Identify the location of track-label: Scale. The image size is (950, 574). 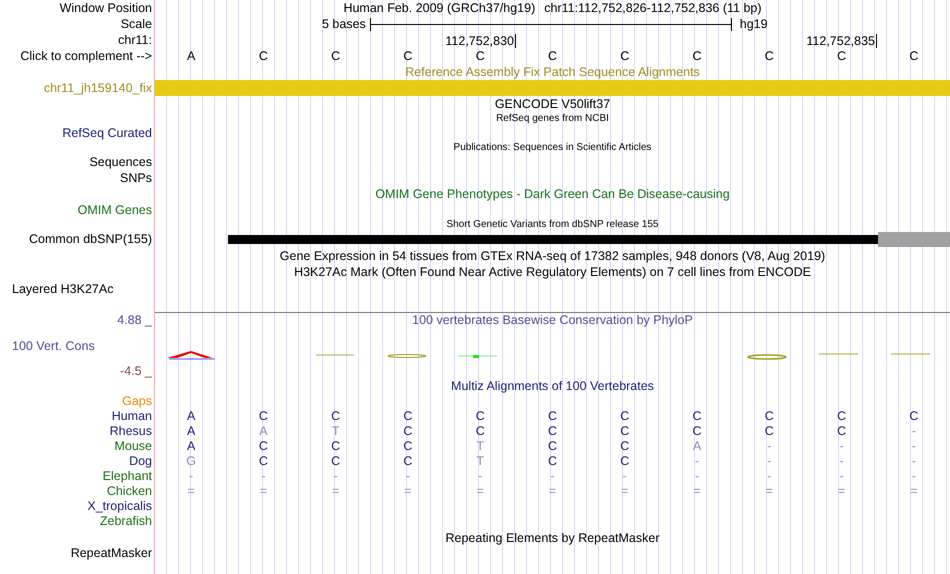
(136, 24).